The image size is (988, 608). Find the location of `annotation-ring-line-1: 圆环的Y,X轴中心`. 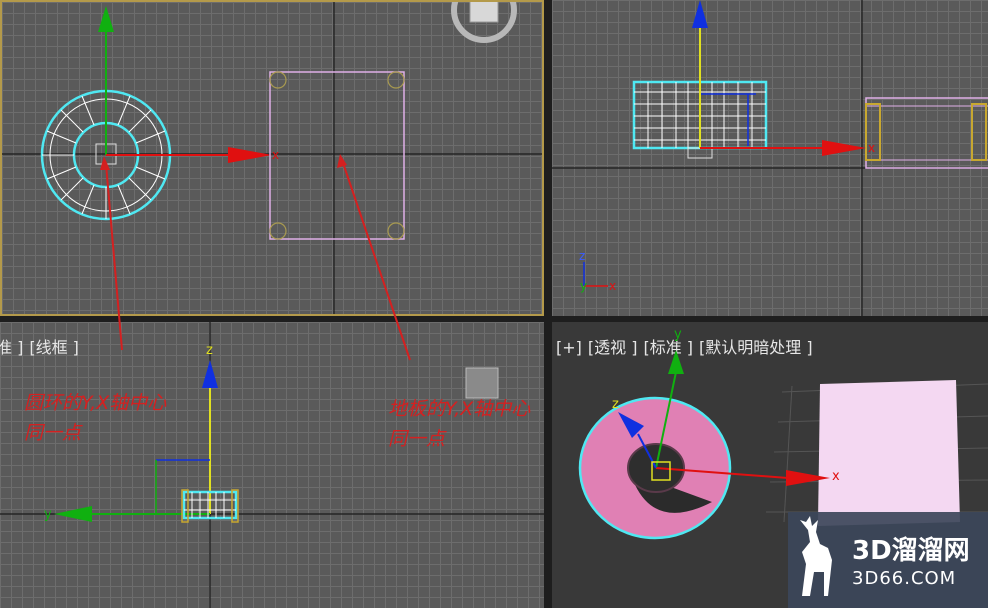

annotation-ring-line-1: 圆环的Y,X轴中心 is located at coordinates (95, 403).